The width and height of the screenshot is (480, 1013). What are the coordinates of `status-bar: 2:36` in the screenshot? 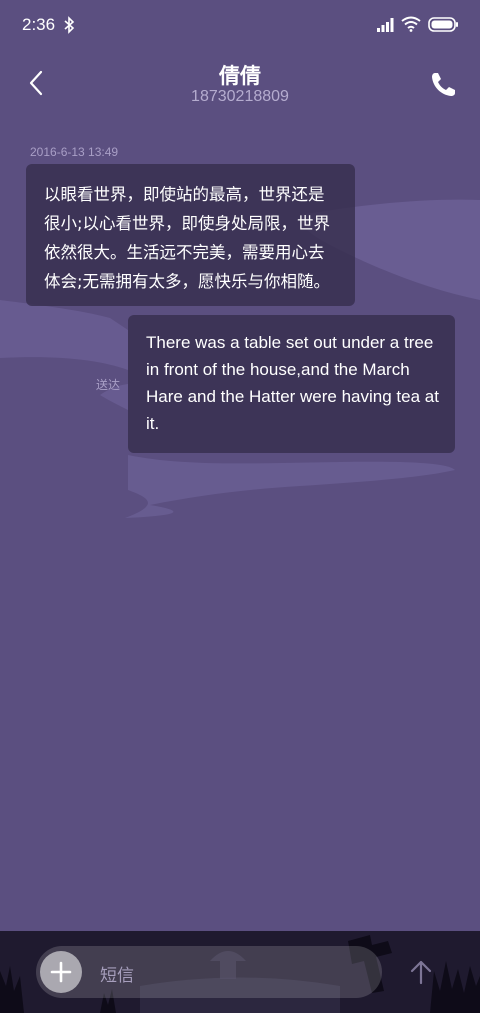 It's located at (240, 26).